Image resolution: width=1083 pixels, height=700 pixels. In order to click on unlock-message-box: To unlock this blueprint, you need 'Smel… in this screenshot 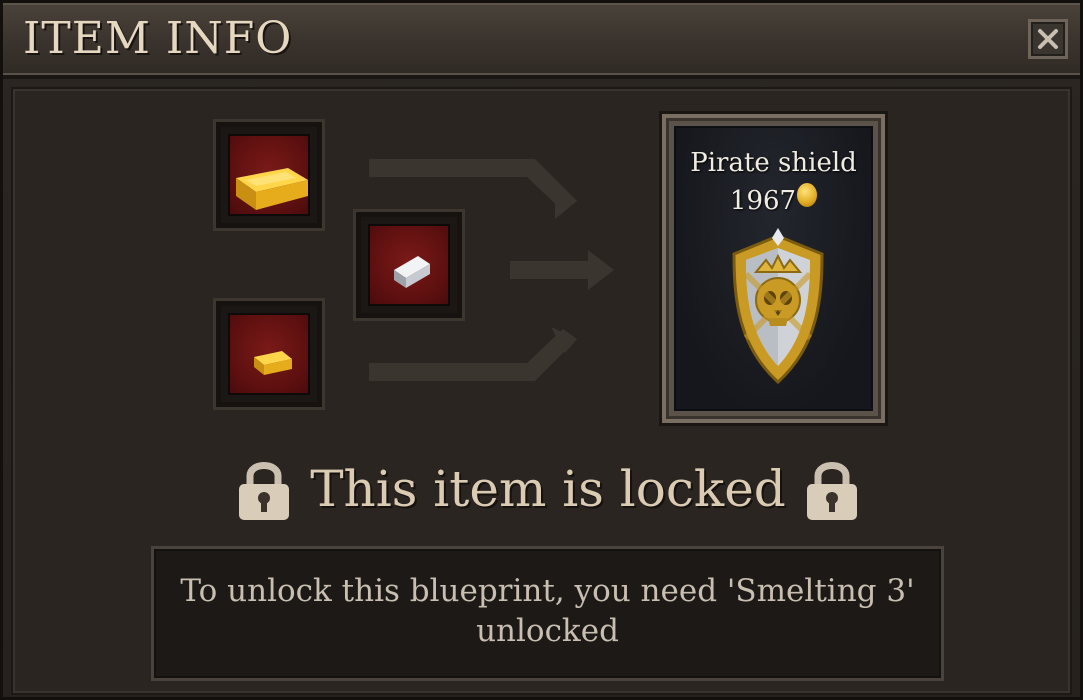, I will do `click(547, 613)`.